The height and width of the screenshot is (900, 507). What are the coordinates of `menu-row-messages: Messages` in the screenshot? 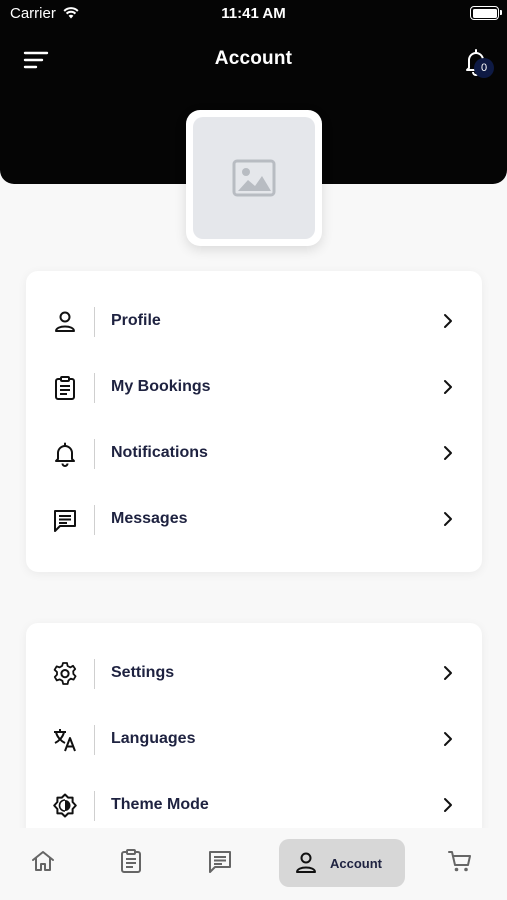 It's located at (254, 519).